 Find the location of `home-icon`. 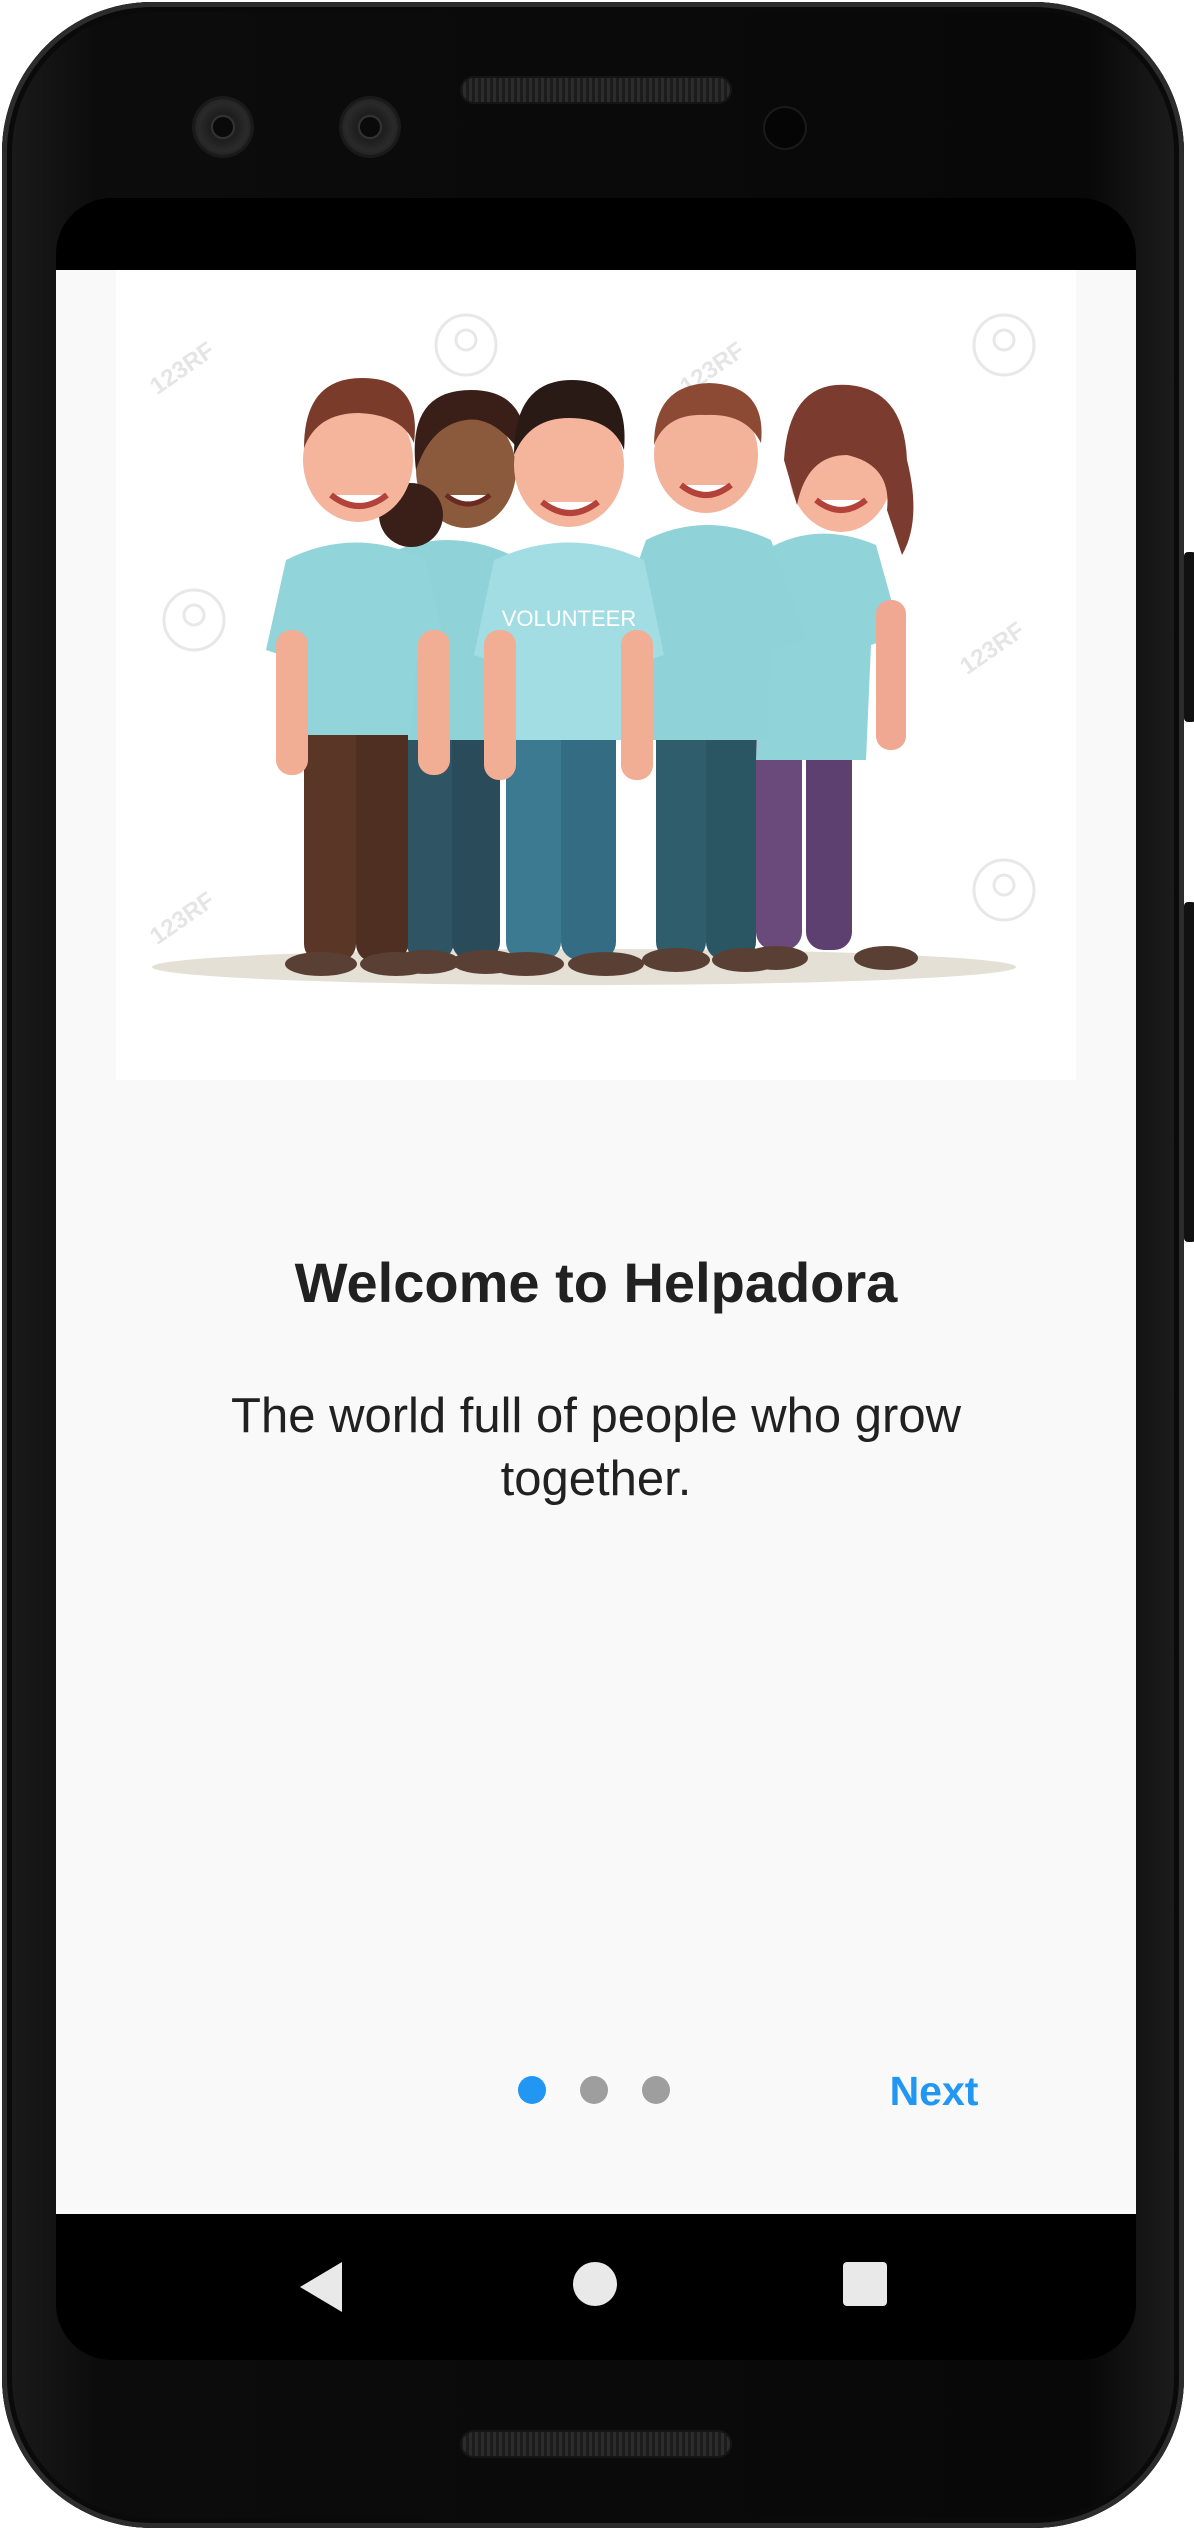

home-icon is located at coordinates (595, 2284).